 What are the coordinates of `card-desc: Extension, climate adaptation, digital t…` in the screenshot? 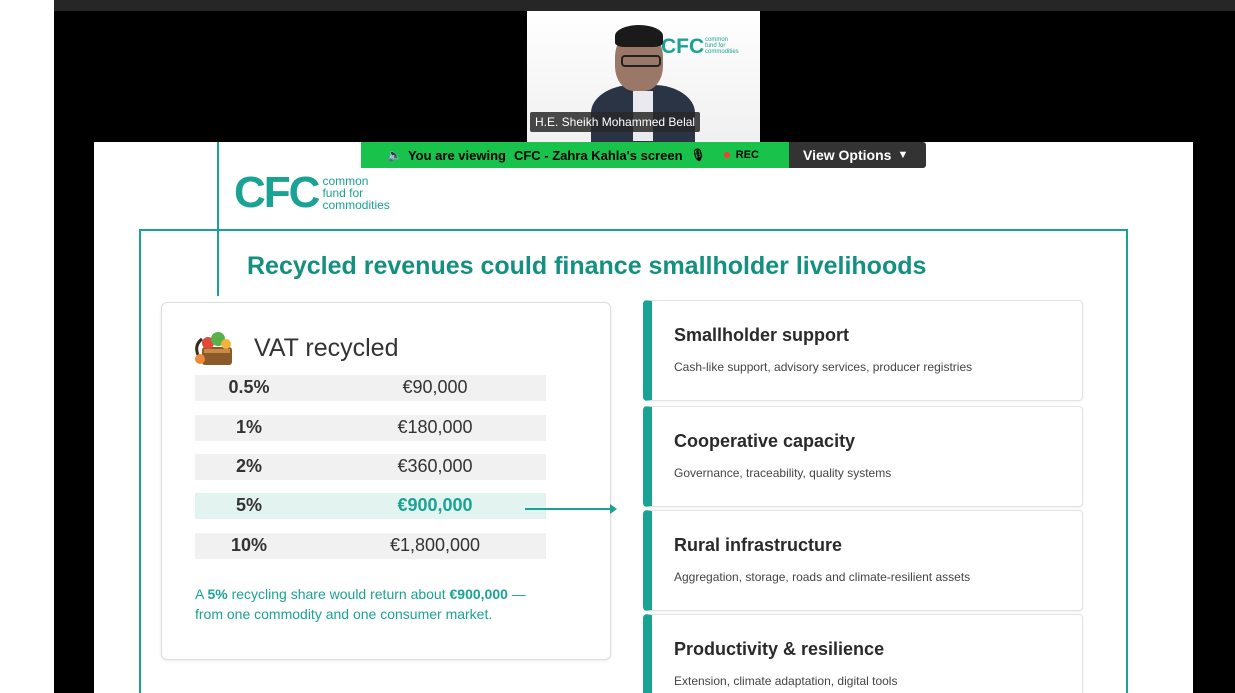 It's located at (786, 681).